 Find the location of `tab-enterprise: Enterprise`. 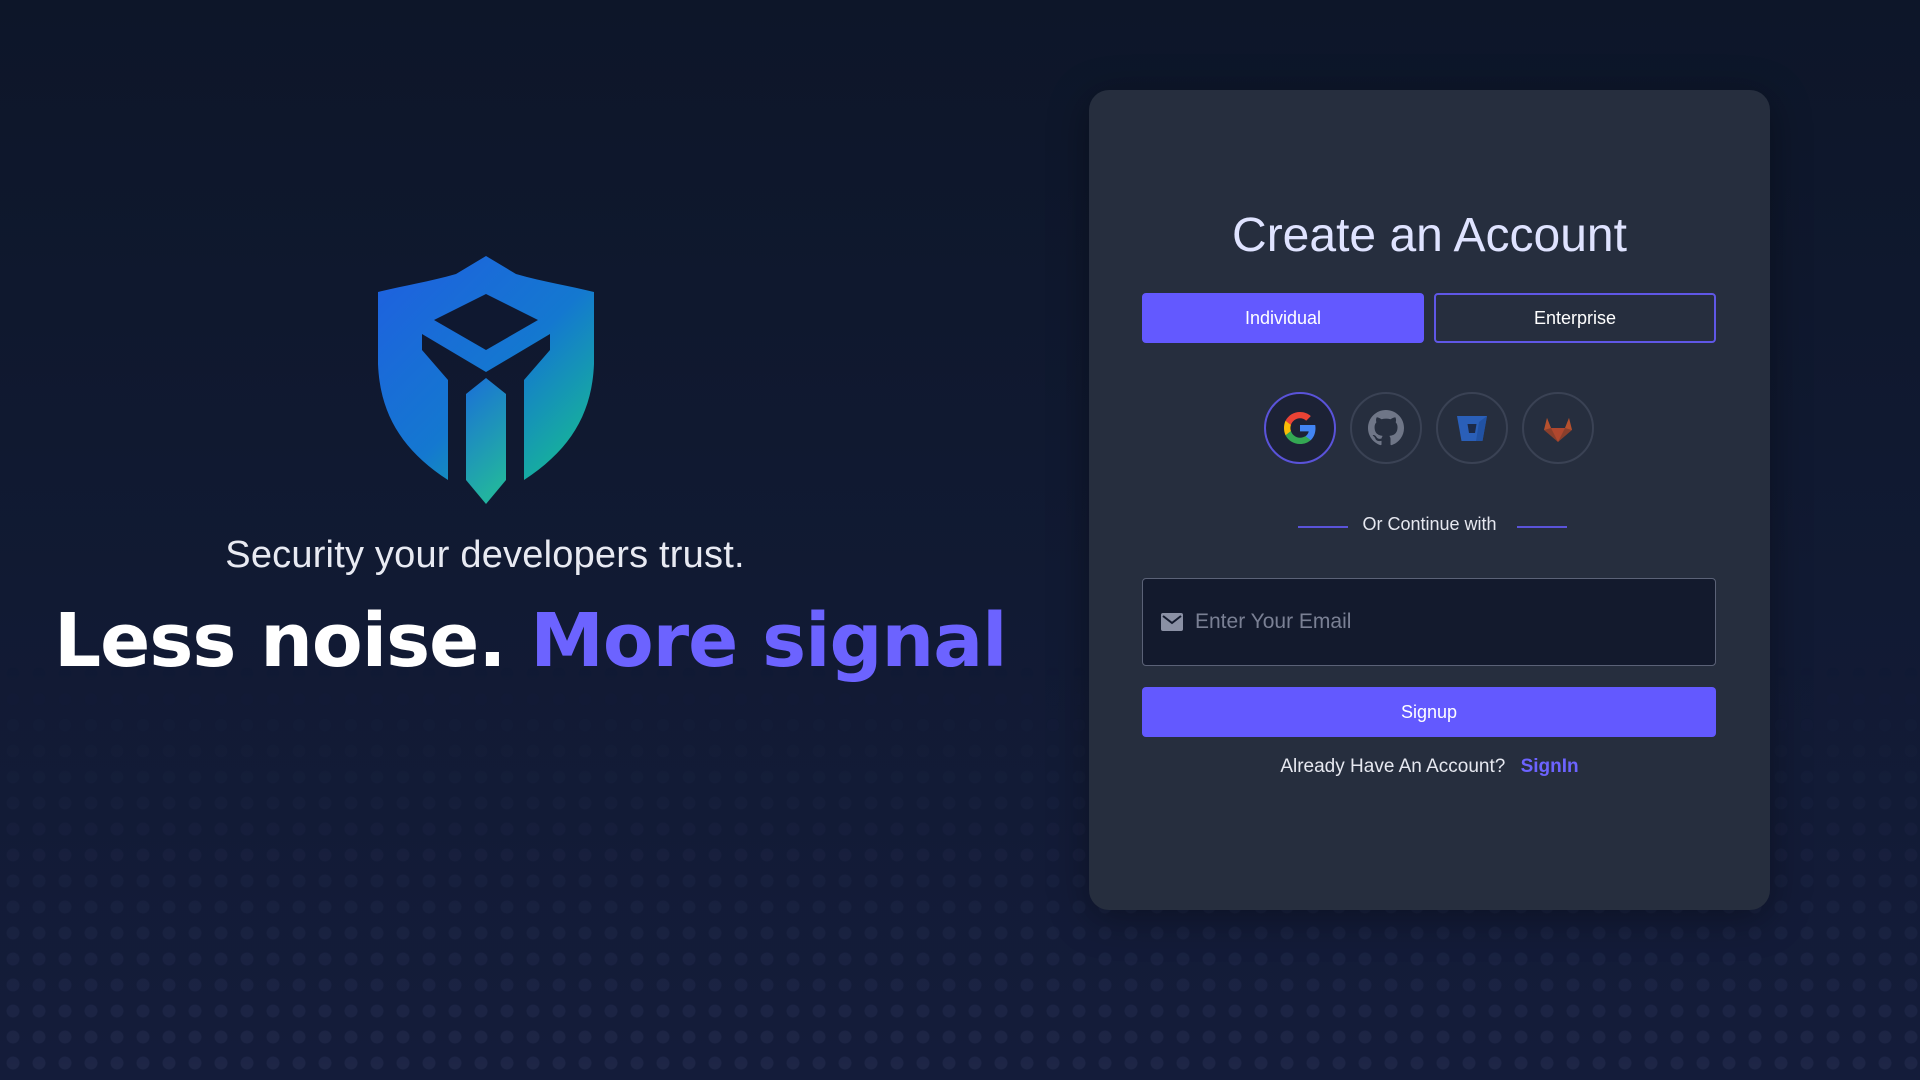

tab-enterprise: Enterprise is located at coordinates (1575, 318).